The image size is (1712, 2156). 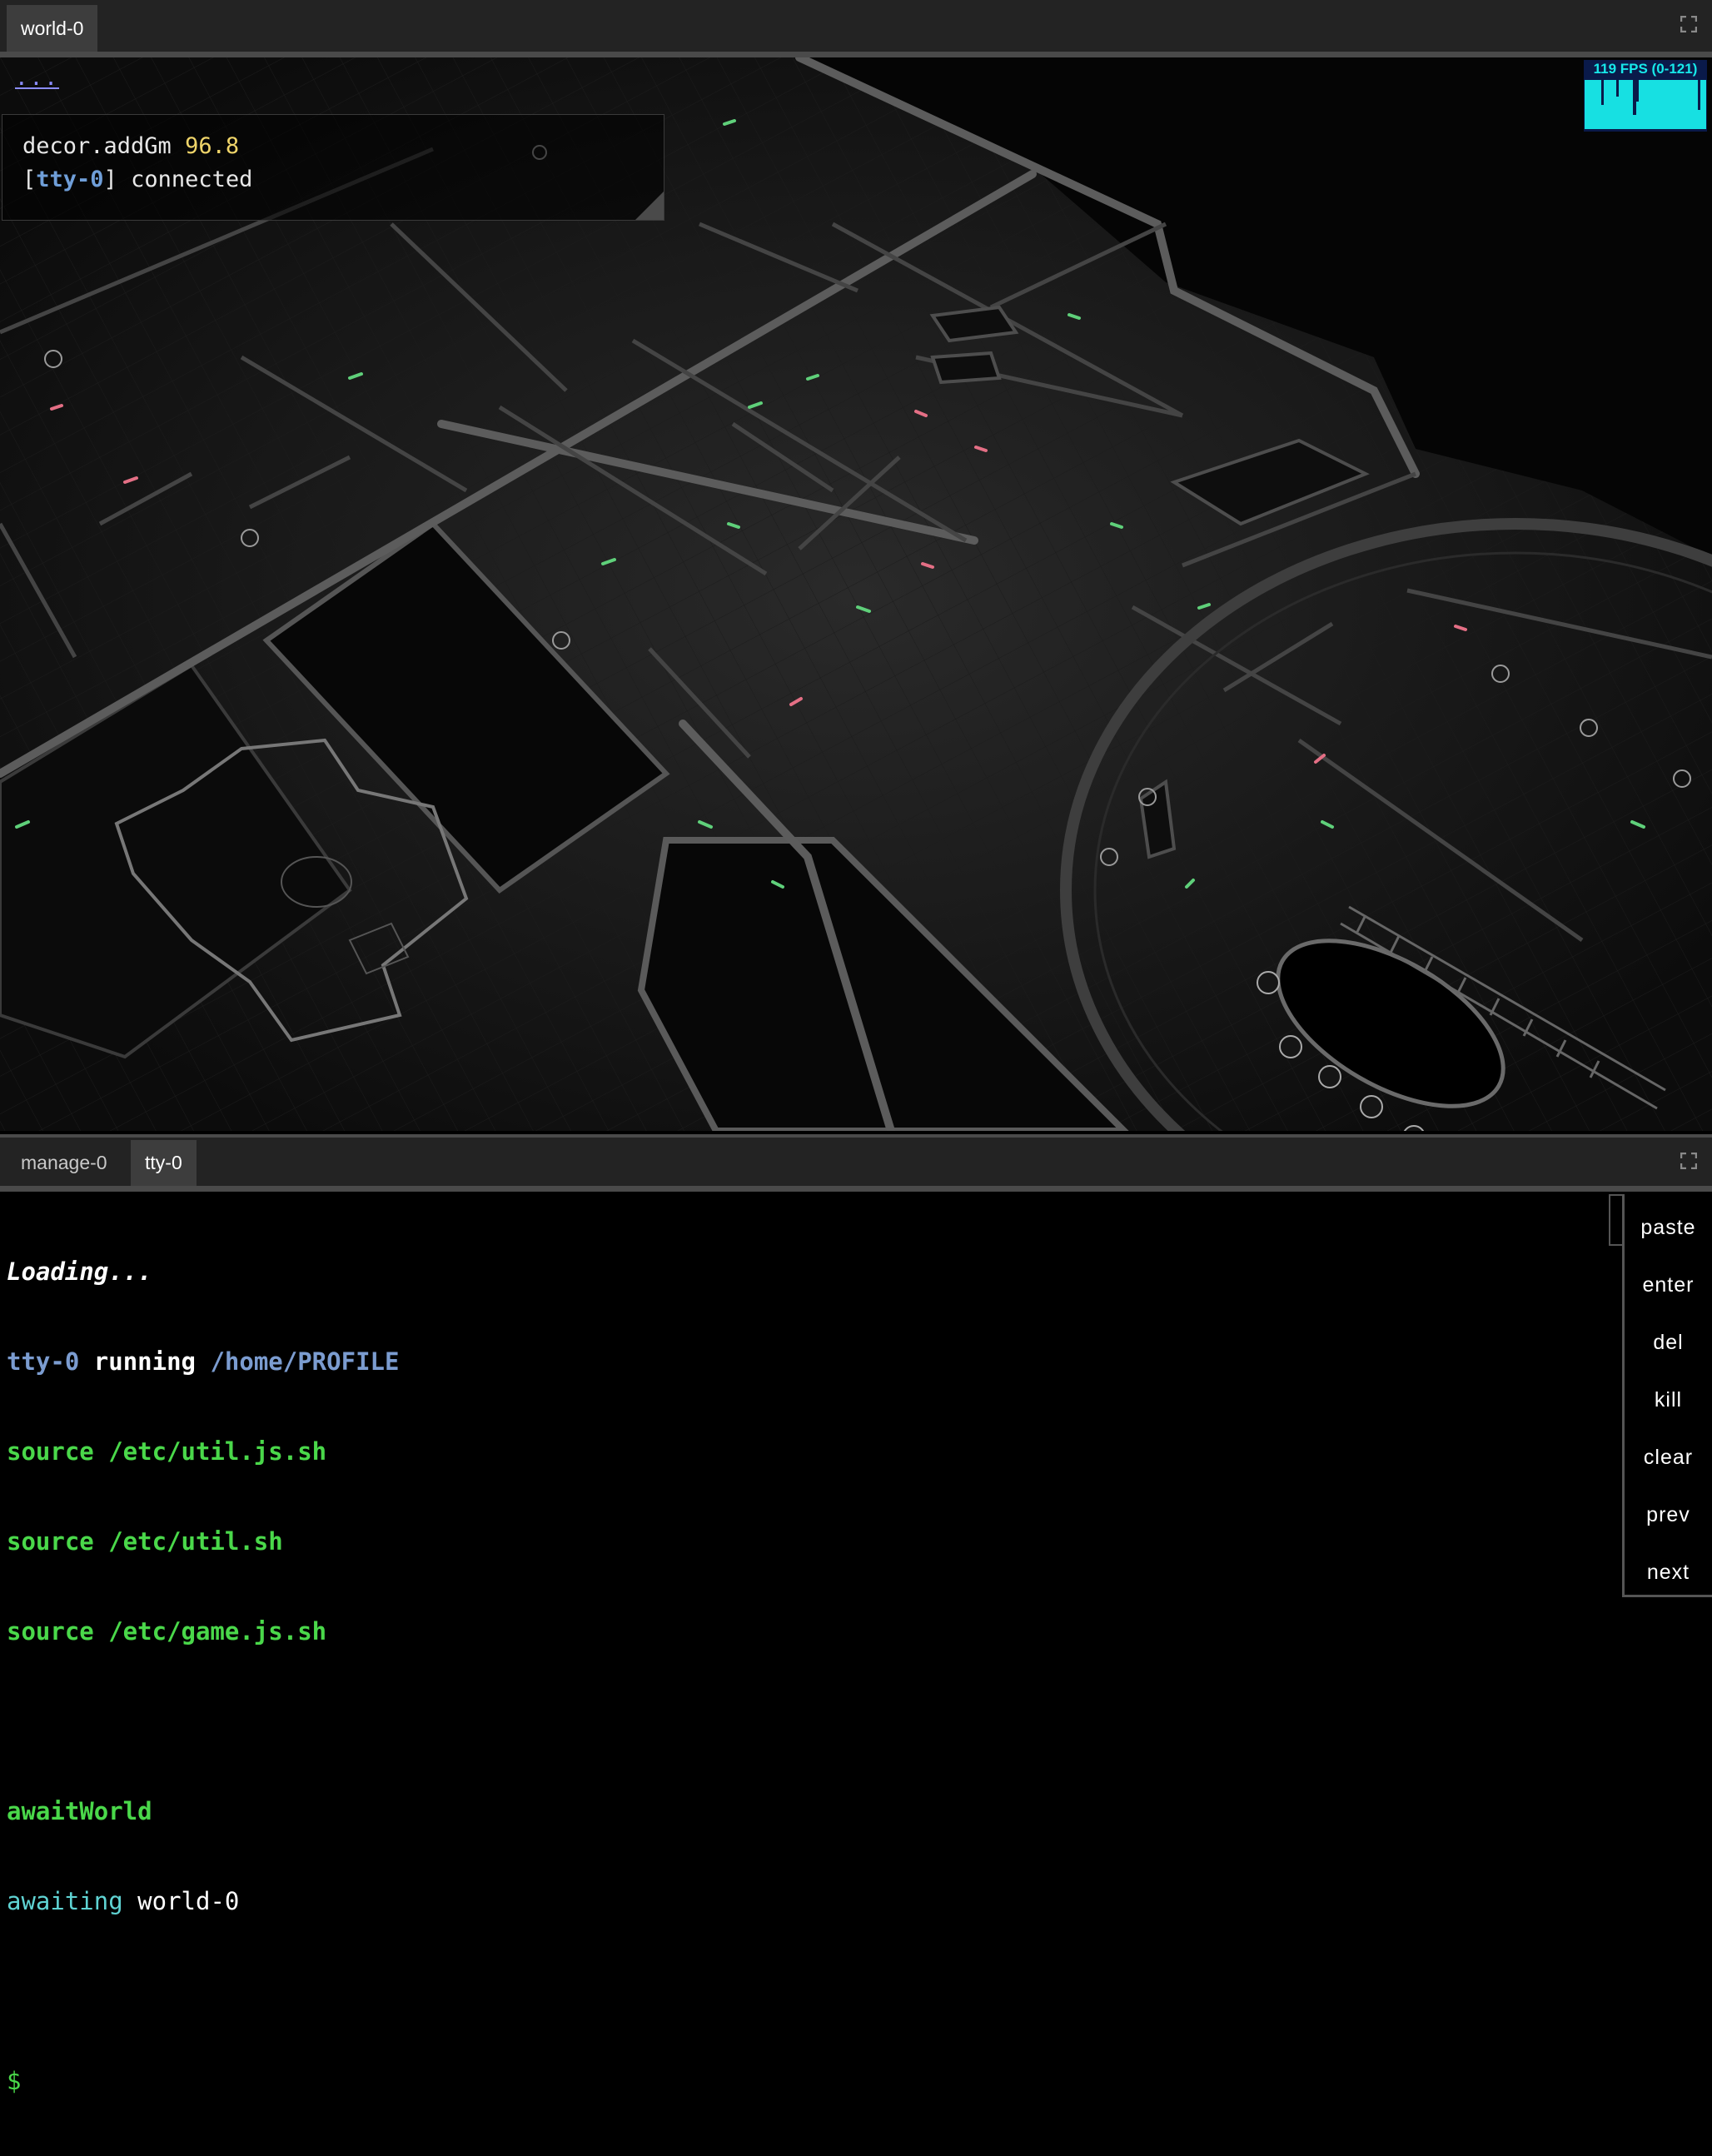 What do you see at coordinates (145, 1541) in the screenshot?
I see `terminal-line: source /etc/util.sh` at bounding box center [145, 1541].